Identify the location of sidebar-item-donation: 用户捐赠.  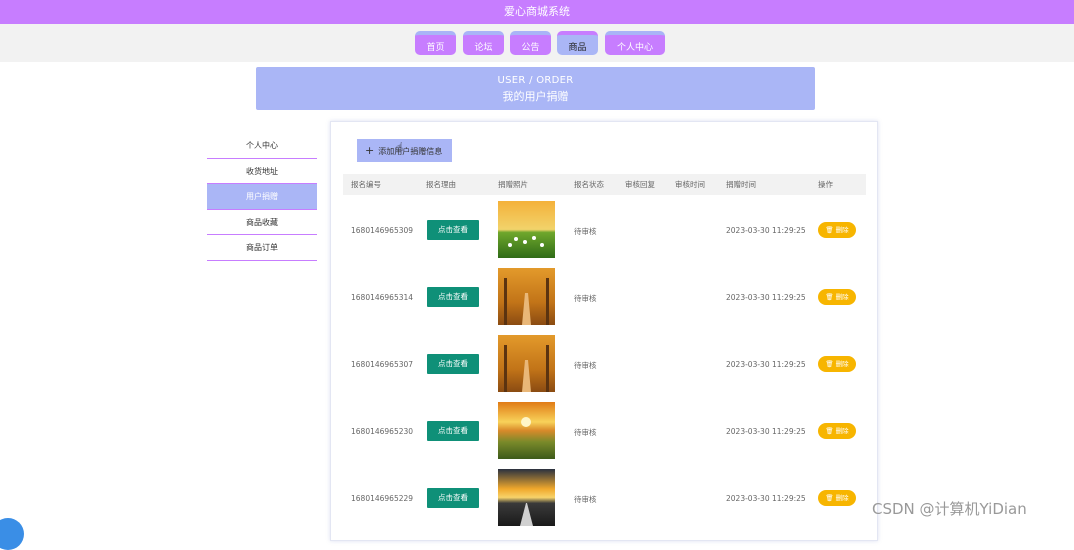
(262, 197).